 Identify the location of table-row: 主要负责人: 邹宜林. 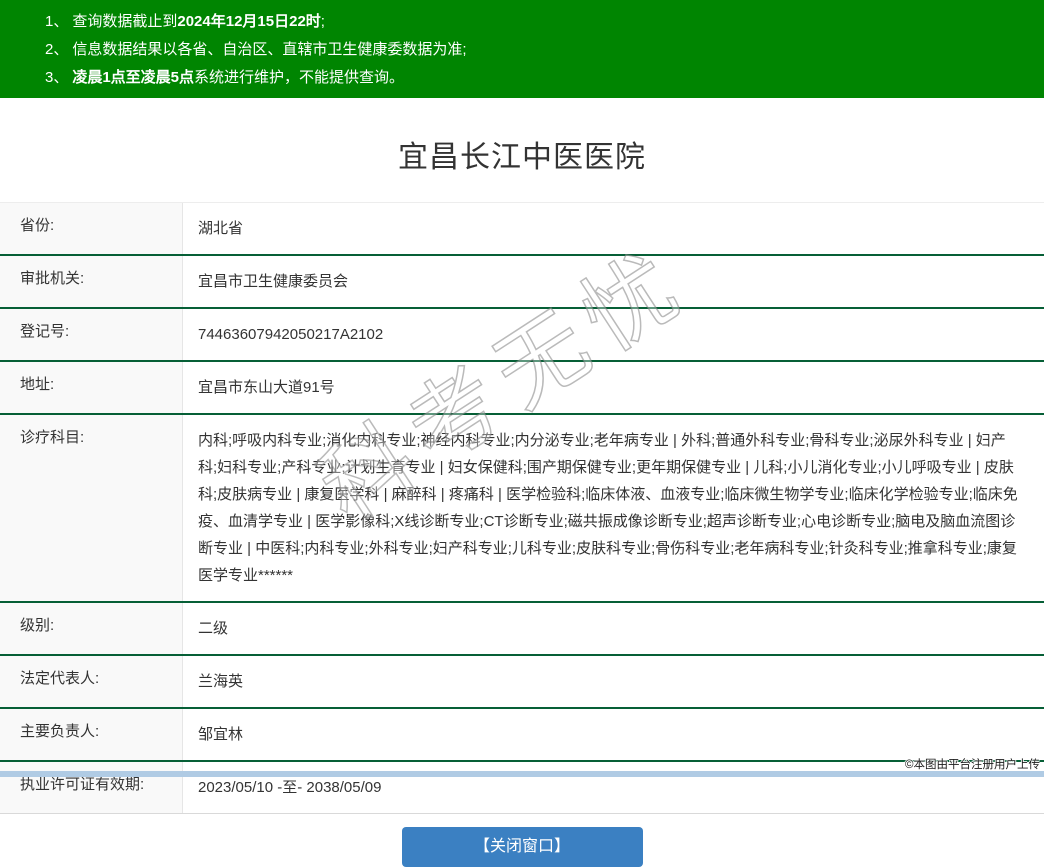
(522, 735).